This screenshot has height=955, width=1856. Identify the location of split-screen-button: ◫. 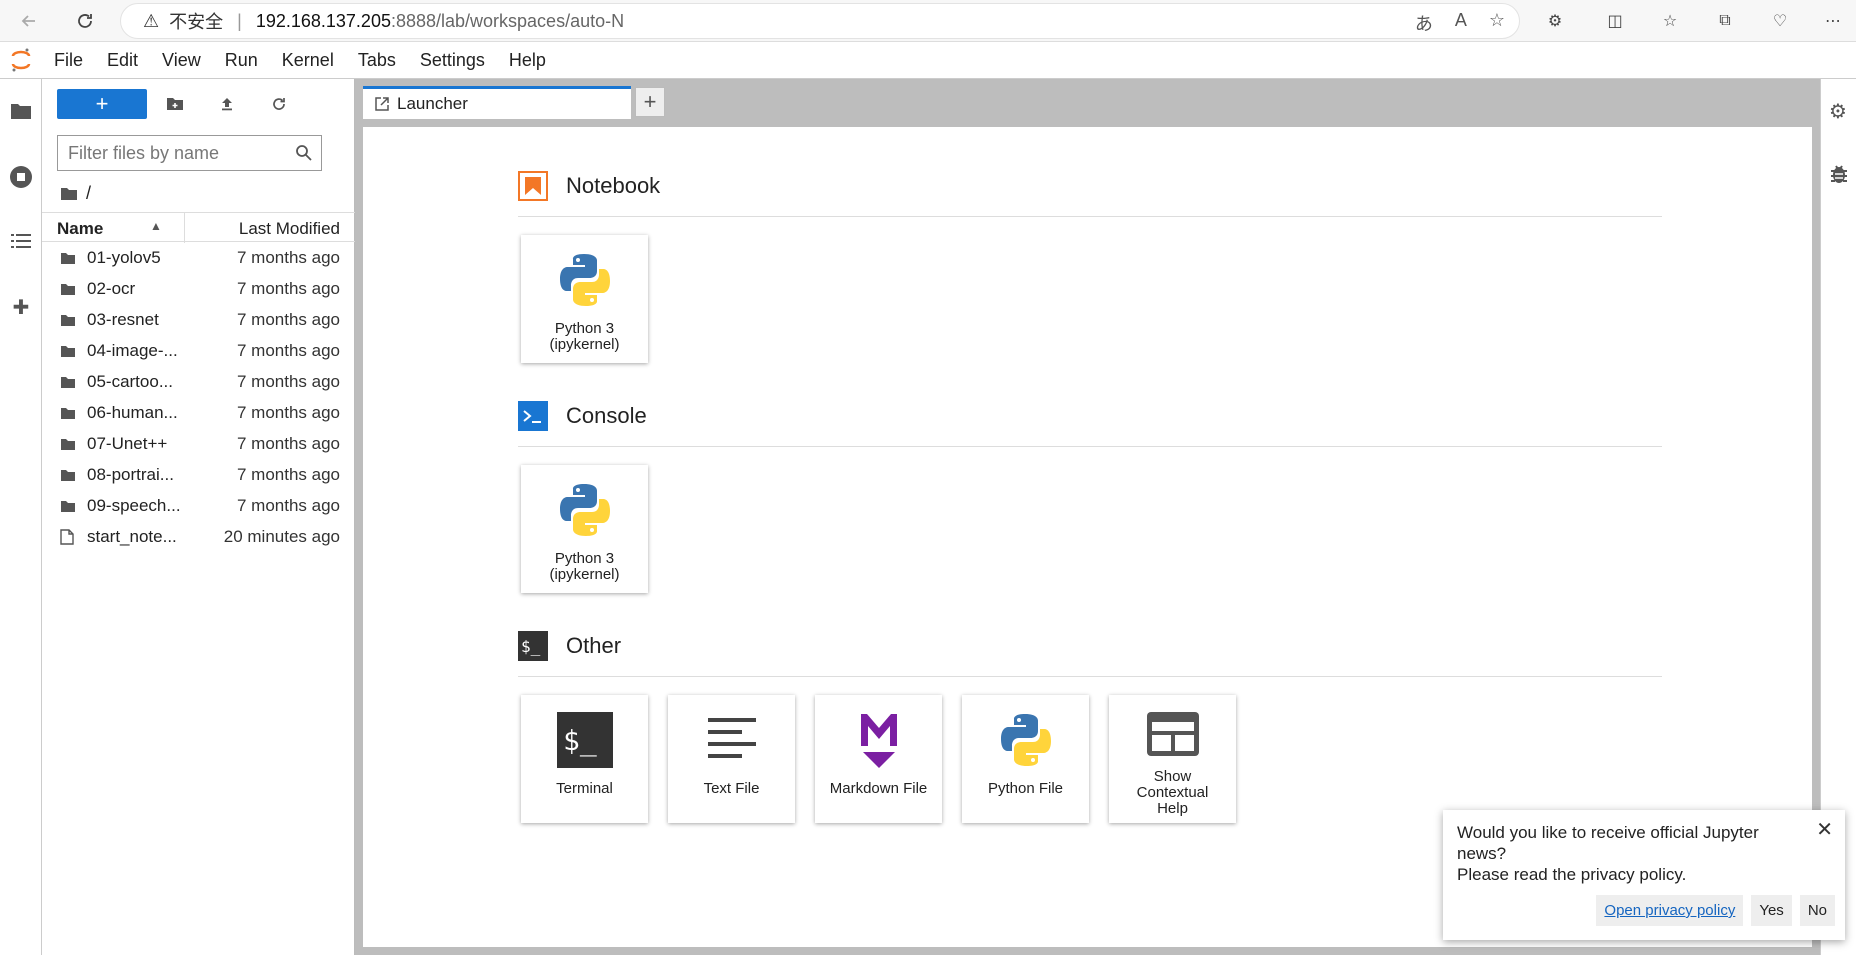
(1615, 21).